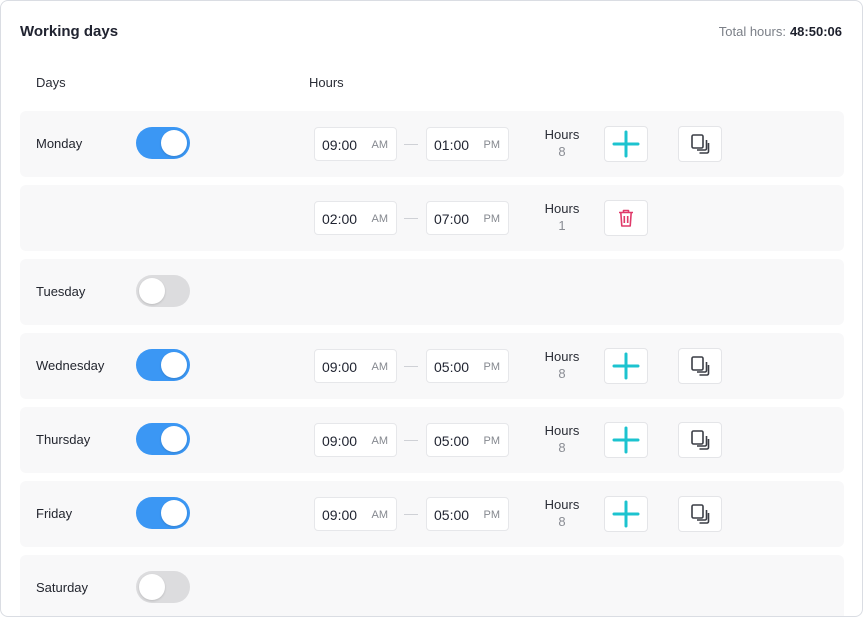 The width and height of the screenshot is (863, 617). What do you see at coordinates (51, 82) in the screenshot?
I see `column-header-days: Days` at bounding box center [51, 82].